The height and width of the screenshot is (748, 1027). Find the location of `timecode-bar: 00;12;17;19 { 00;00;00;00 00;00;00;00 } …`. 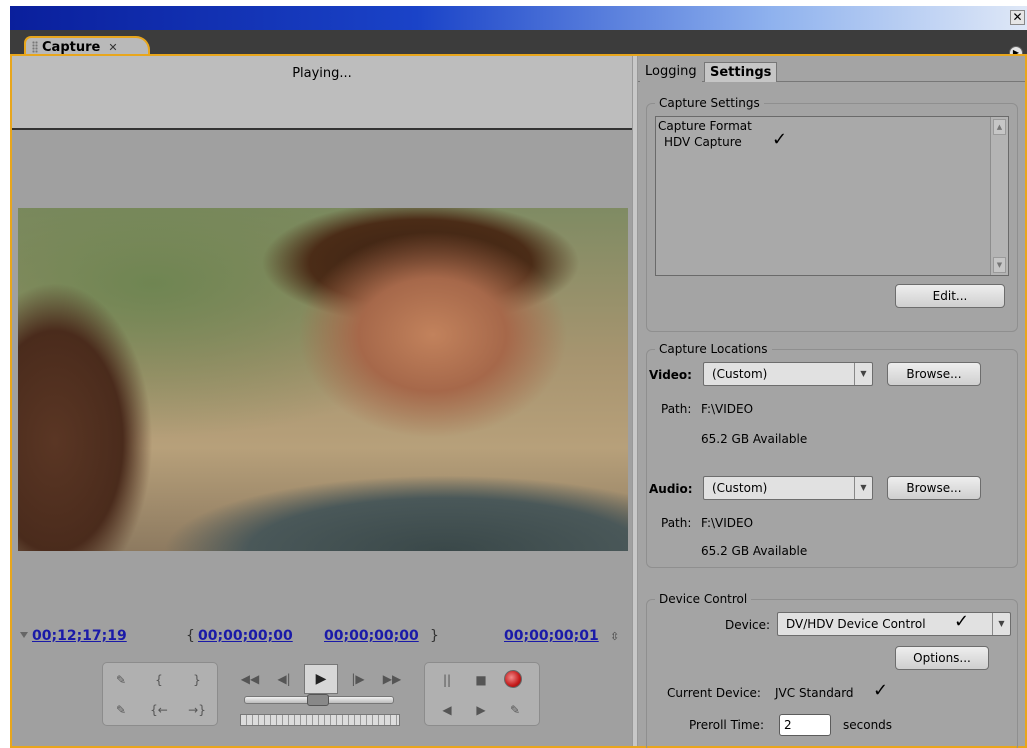

timecode-bar: 00;12;17;19 { 00;00;00;00 00;00;00;00 } … is located at coordinates (323, 637).